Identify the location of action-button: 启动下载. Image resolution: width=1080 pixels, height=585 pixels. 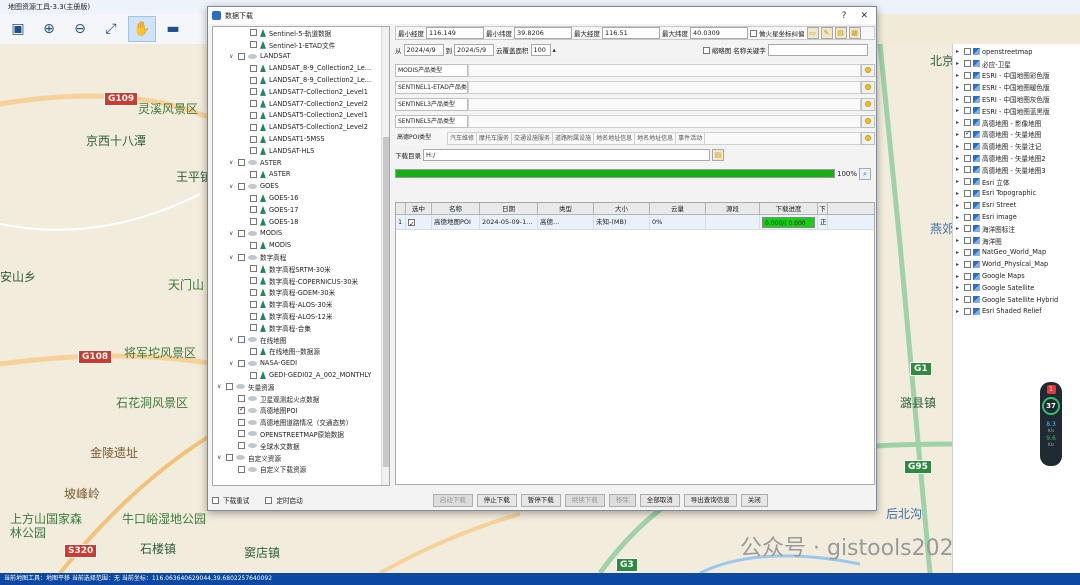
(452, 500).